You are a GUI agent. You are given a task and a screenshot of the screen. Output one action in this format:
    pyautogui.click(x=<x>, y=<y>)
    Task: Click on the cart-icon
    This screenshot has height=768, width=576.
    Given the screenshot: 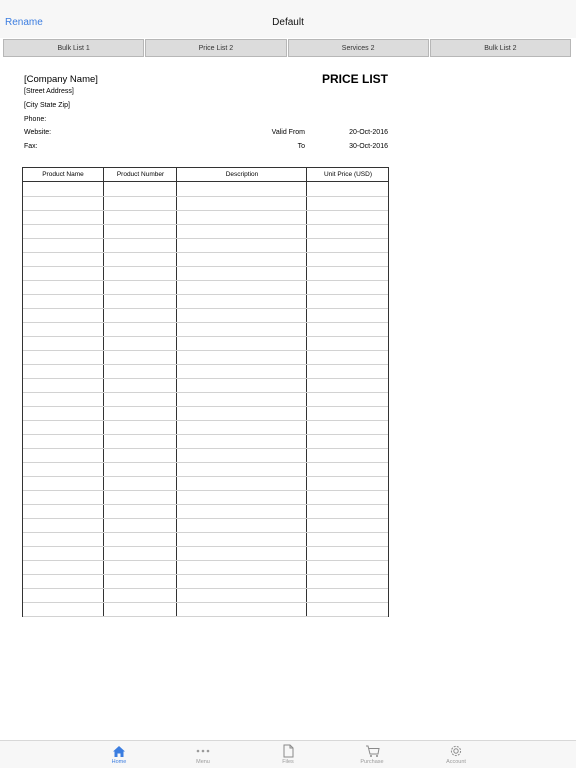 What is the action you would take?
    pyautogui.click(x=372, y=751)
    